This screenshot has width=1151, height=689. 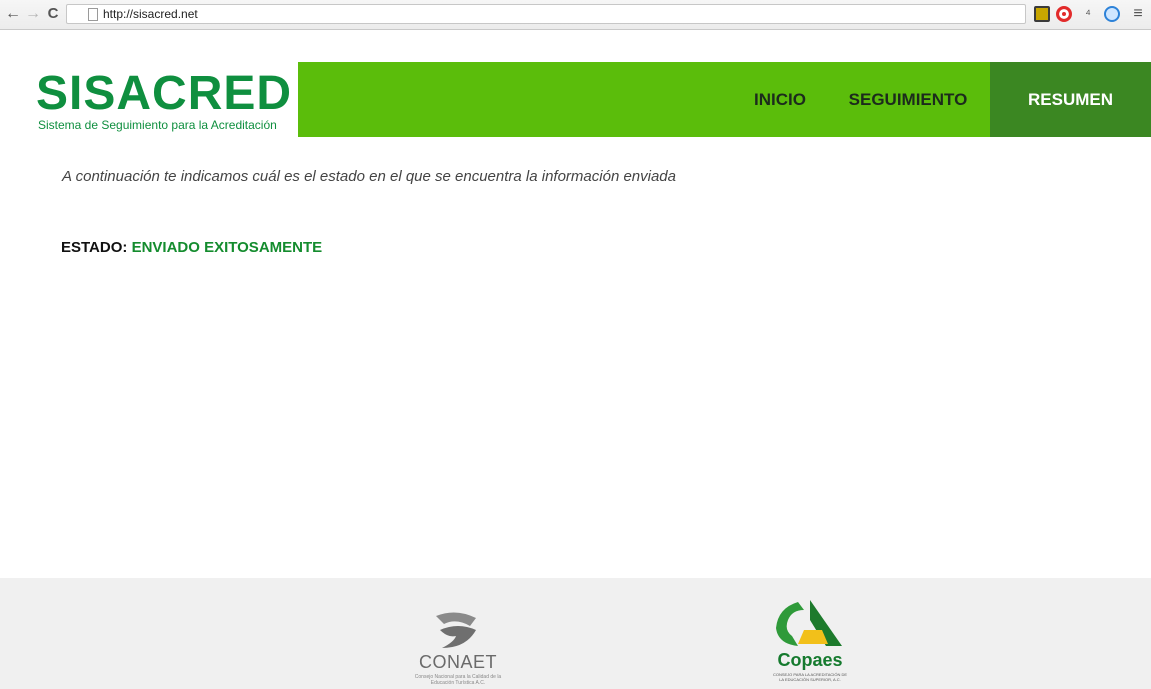 What do you see at coordinates (457, 662) in the screenshot?
I see `conaet-name: CONAET` at bounding box center [457, 662].